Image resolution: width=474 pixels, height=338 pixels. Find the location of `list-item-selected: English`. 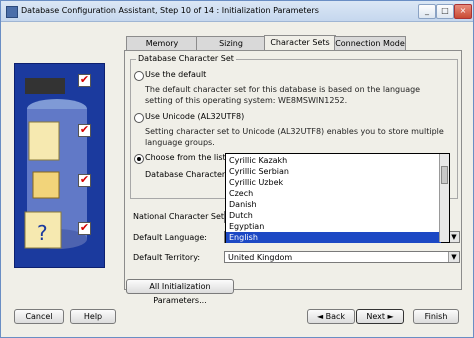

list-item-selected: English is located at coordinates (333, 237).